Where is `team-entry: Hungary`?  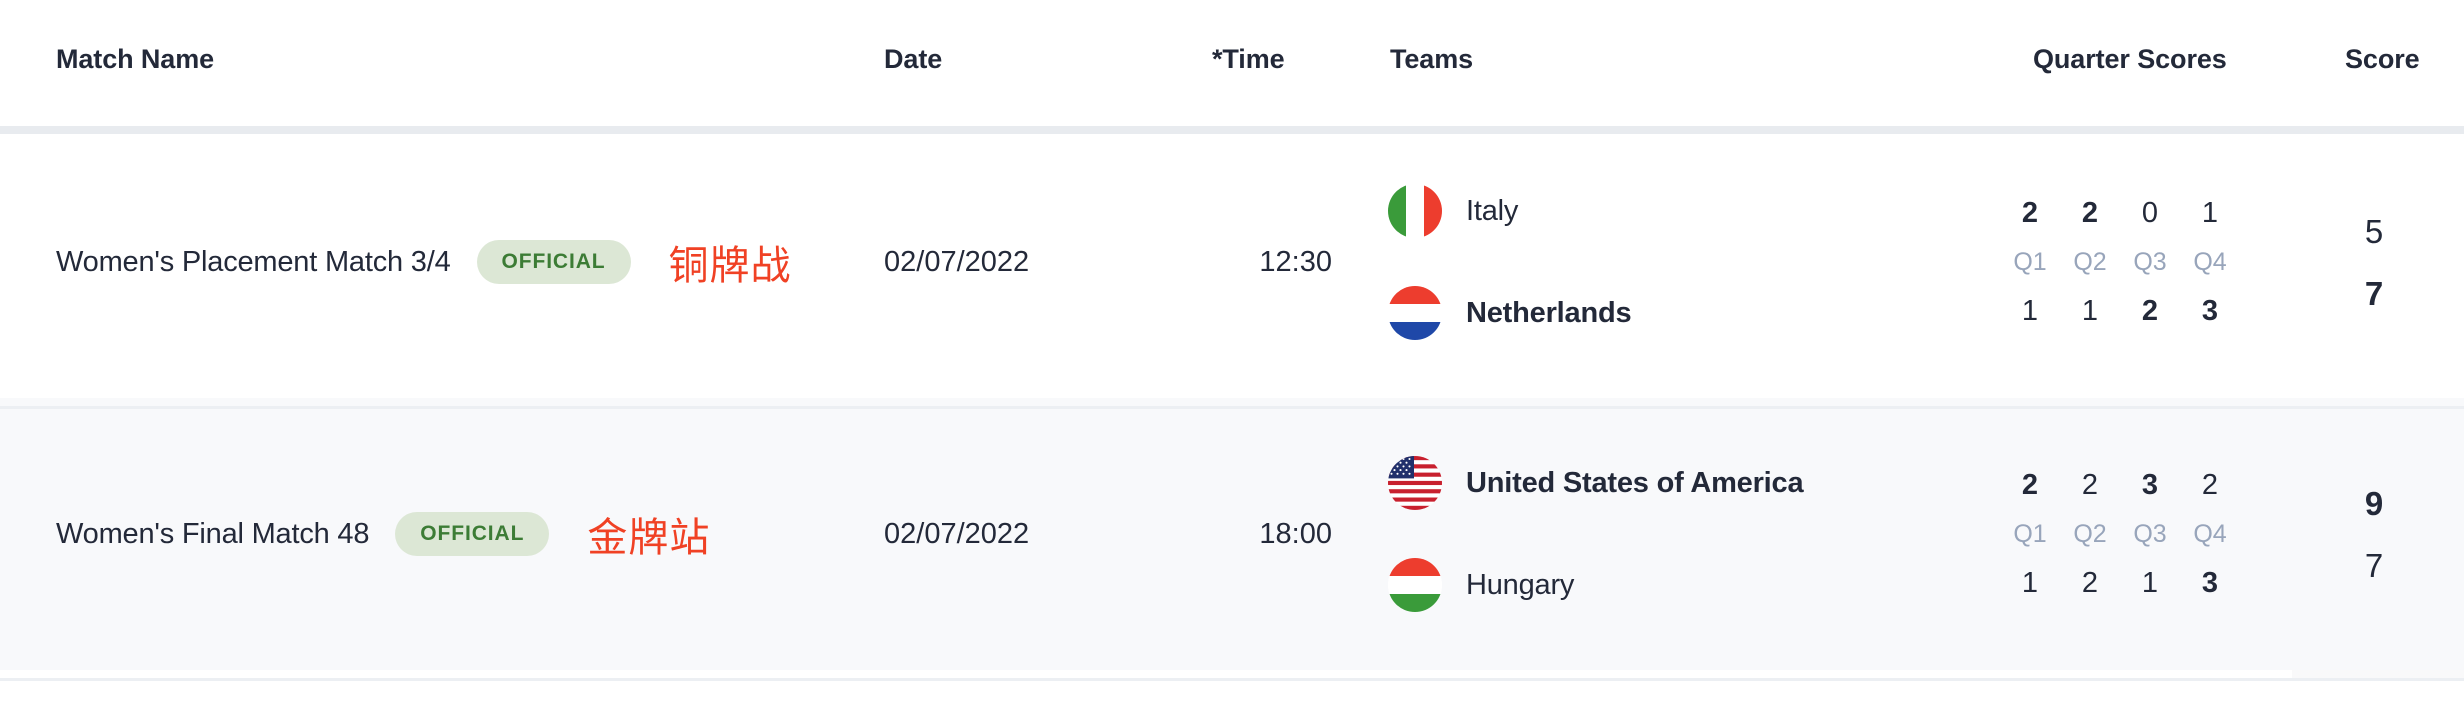
team-entry: Hungary is located at coordinates (1595, 585).